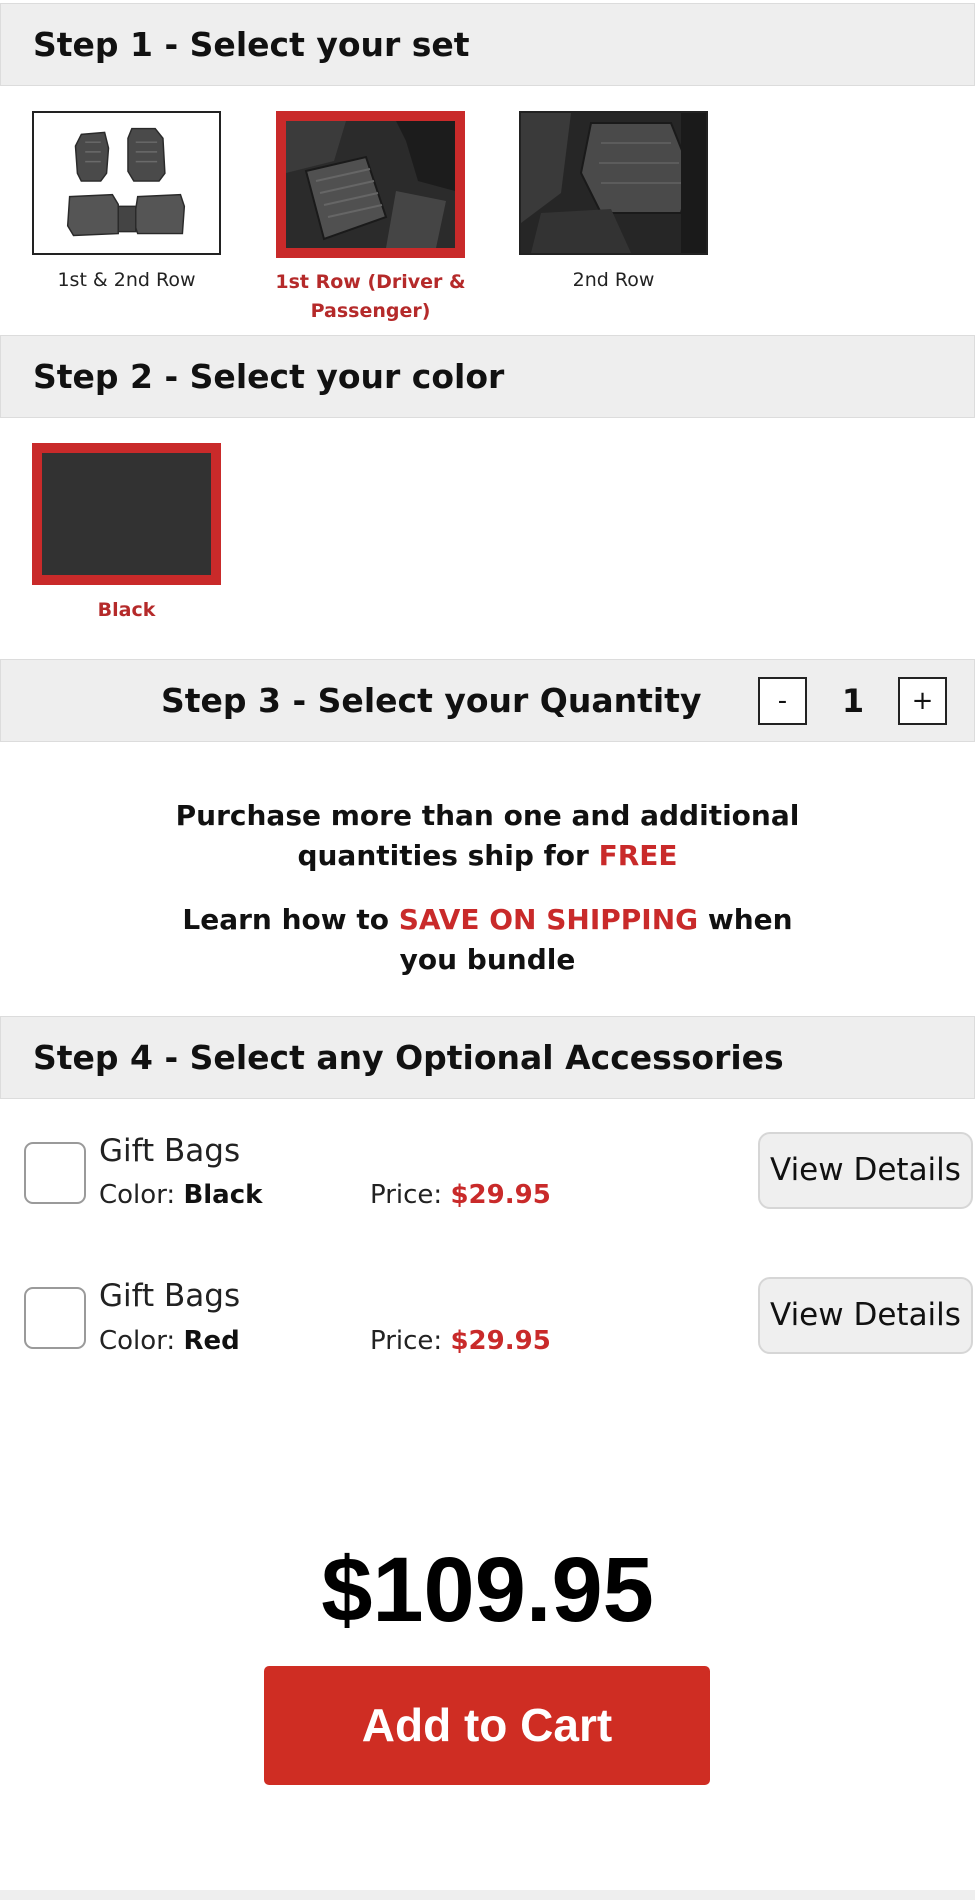 Image resolution: width=975 pixels, height=1900 pixels. What do you see at coordinates (487, 1725) in the screenshot?
I see `add-to-cart-button: Add to Cart` at bounding box center [487, 1725].